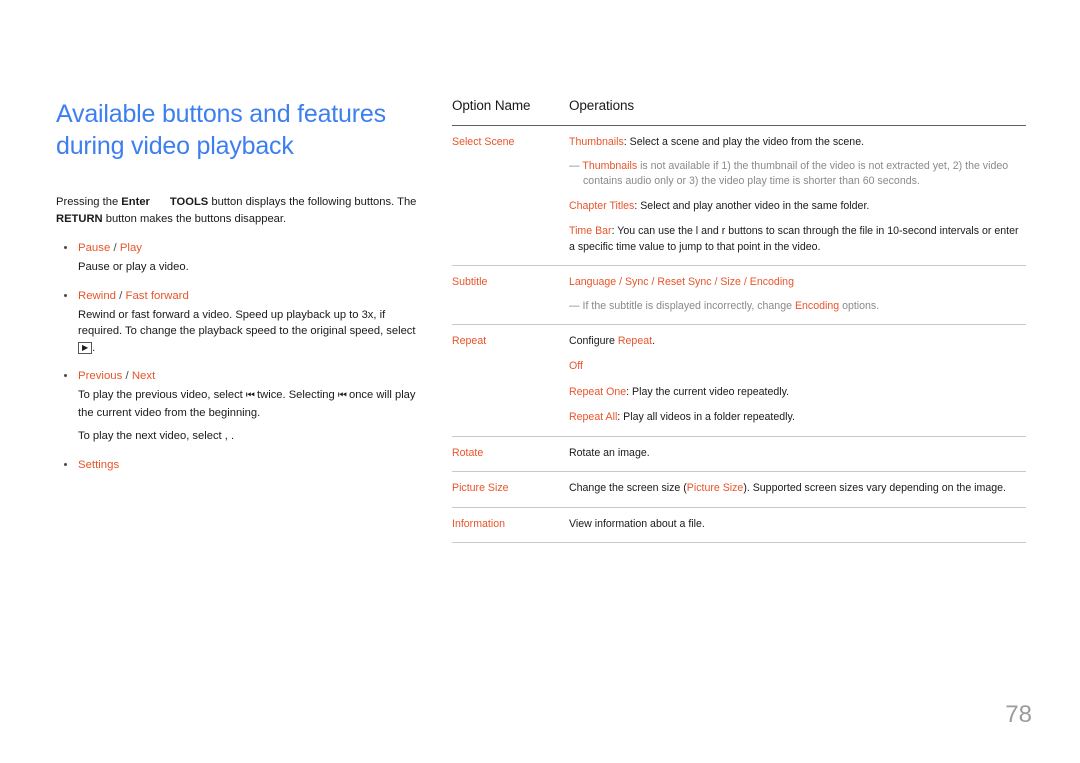  Describe the element at coordinates (628, 488) in the screenshot. I see `operation-text-pre: Change the screen size (` at that location.